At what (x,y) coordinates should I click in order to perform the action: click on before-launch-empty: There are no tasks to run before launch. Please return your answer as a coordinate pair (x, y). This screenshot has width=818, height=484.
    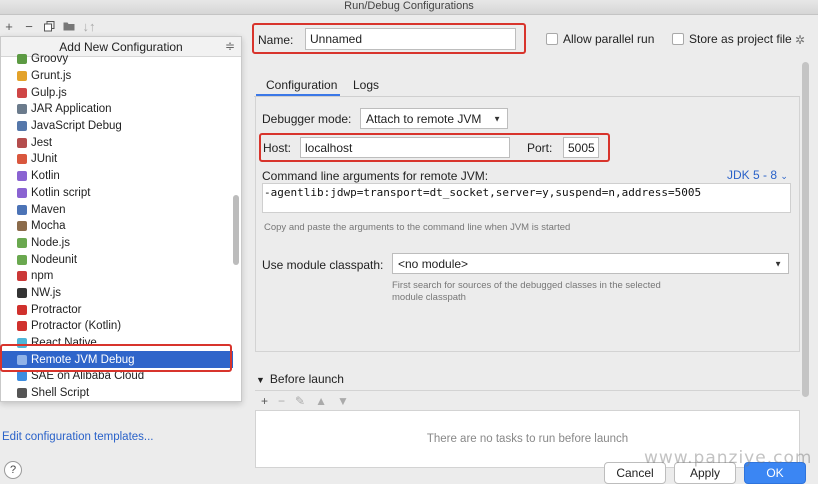
    Looking at the image, I should click on (527, 439).